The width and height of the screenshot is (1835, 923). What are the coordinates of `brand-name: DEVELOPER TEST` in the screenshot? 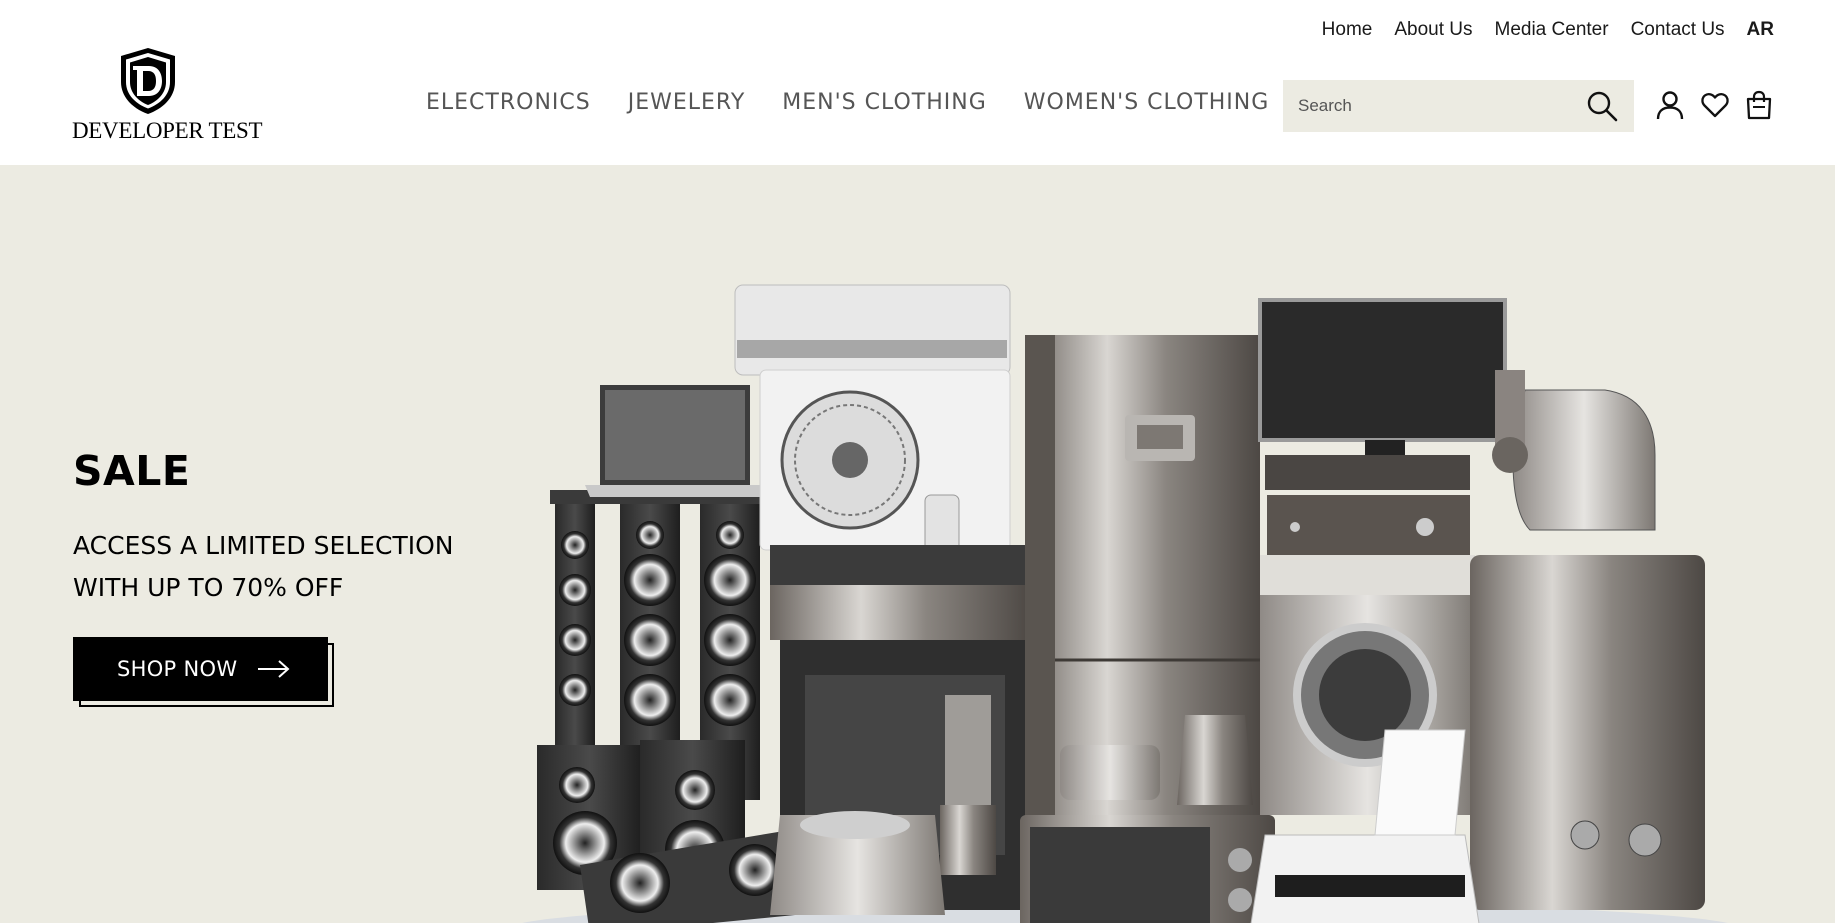 It's located at (167, 130).